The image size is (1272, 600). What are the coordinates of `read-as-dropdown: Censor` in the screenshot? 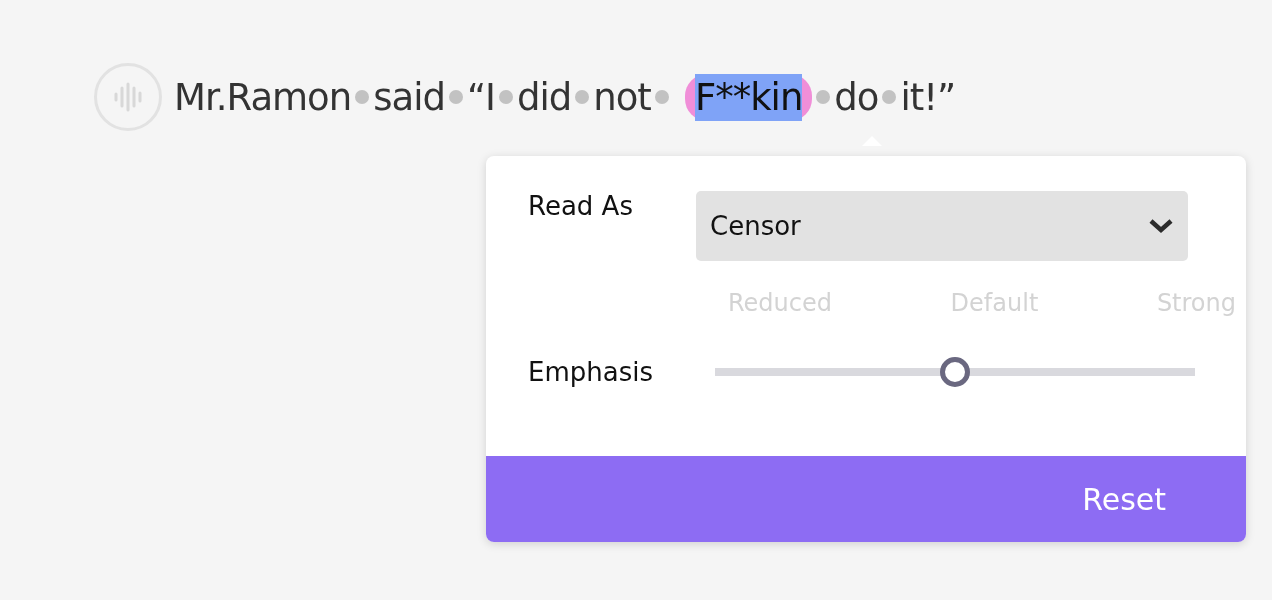 It's located at (942, 226).